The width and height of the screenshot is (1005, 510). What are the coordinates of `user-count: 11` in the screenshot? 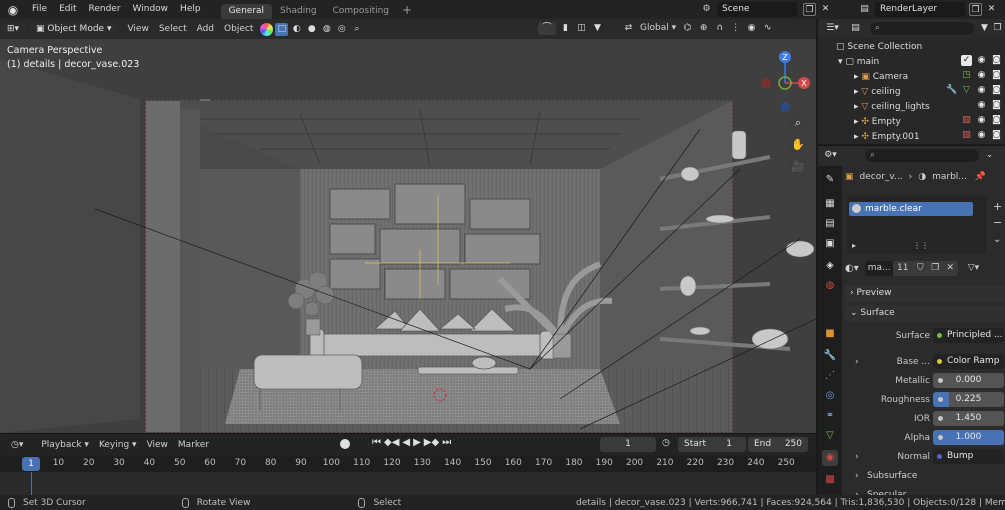 It's located at (902, 268).